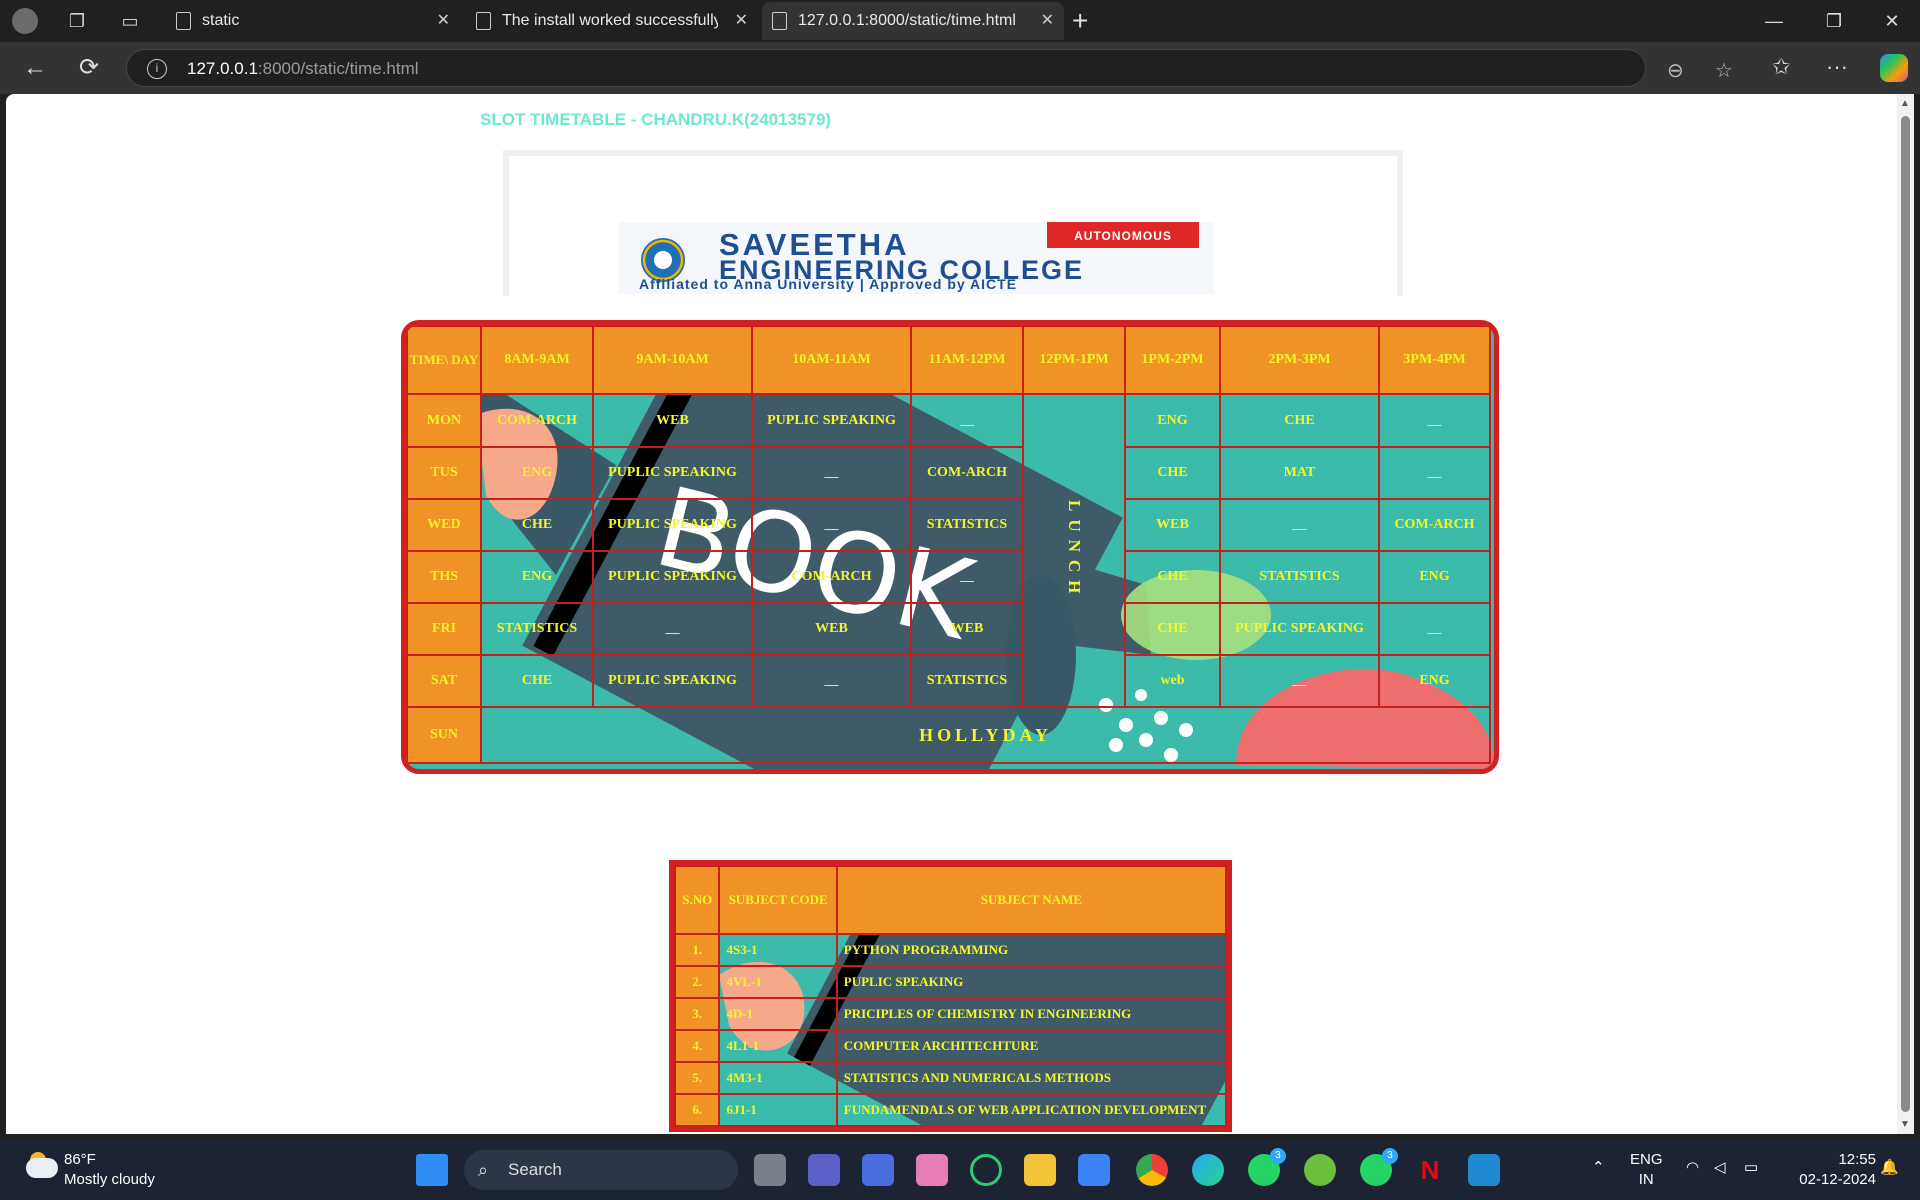 The image size is (1920, 1200). Describe the element at coordinates (1751, 1168) in the screenshot. I see `battery-icon: ▭` at that location.